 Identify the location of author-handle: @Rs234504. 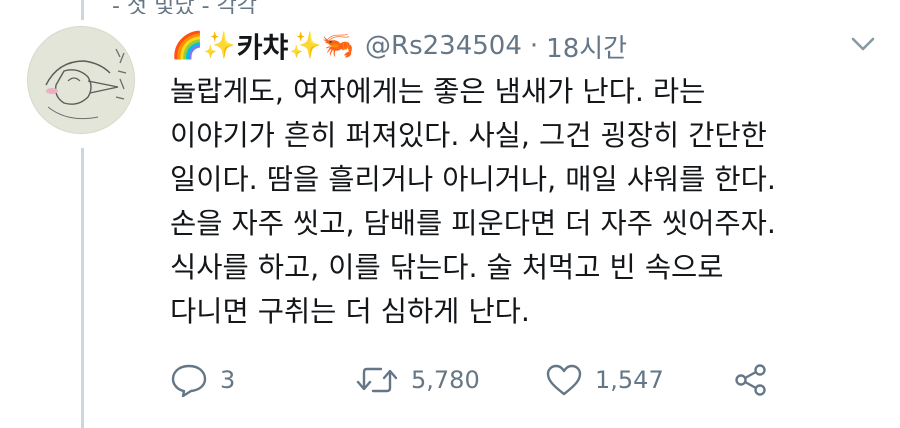
(443, 46).